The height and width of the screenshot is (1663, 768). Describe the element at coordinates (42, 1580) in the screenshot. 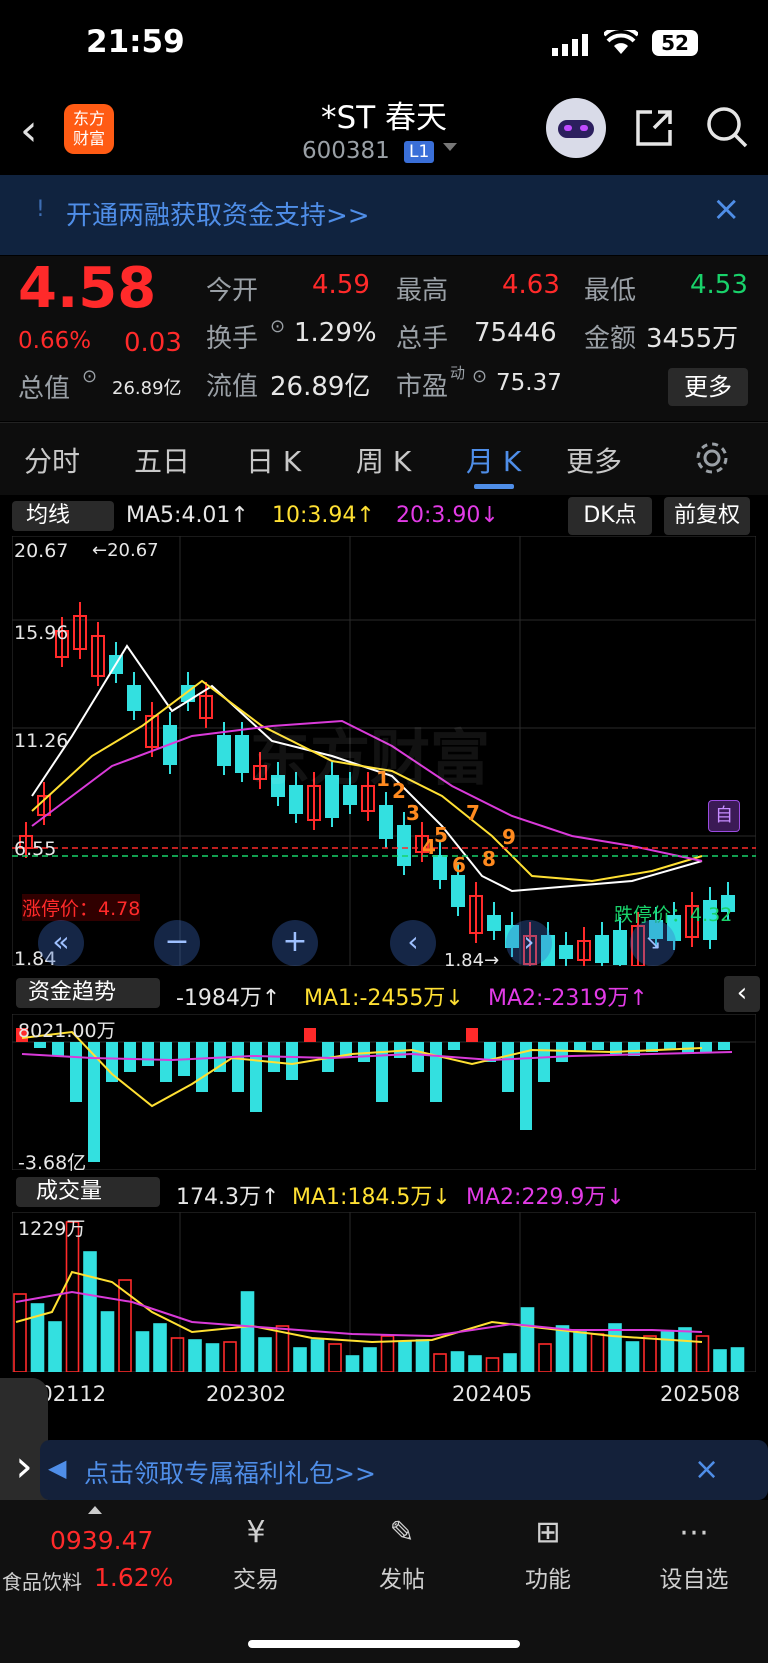

I see `index-name: 食品饮料` at that location.